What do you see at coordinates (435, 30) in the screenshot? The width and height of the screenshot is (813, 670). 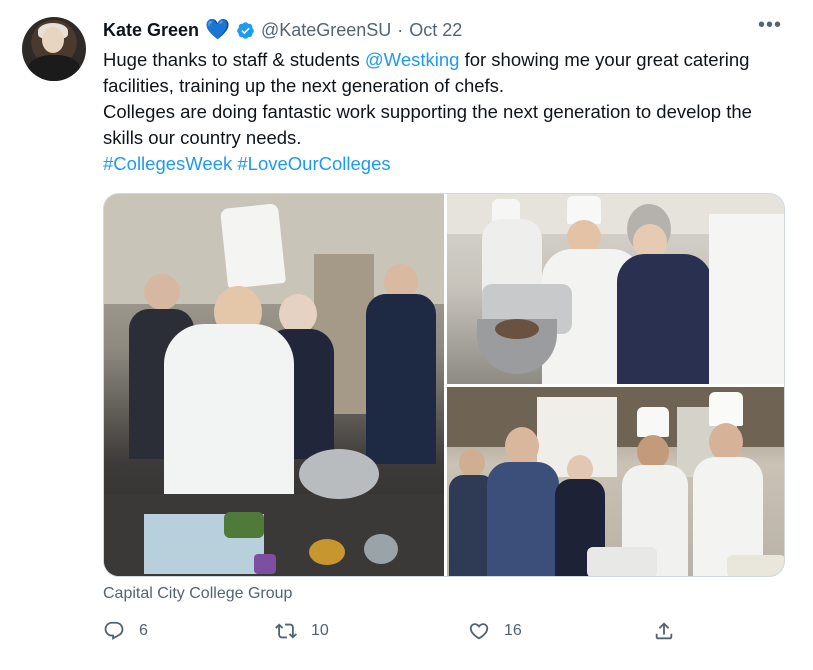 I see `tweet-date: Oct 22` at bounding box center [435, 30].